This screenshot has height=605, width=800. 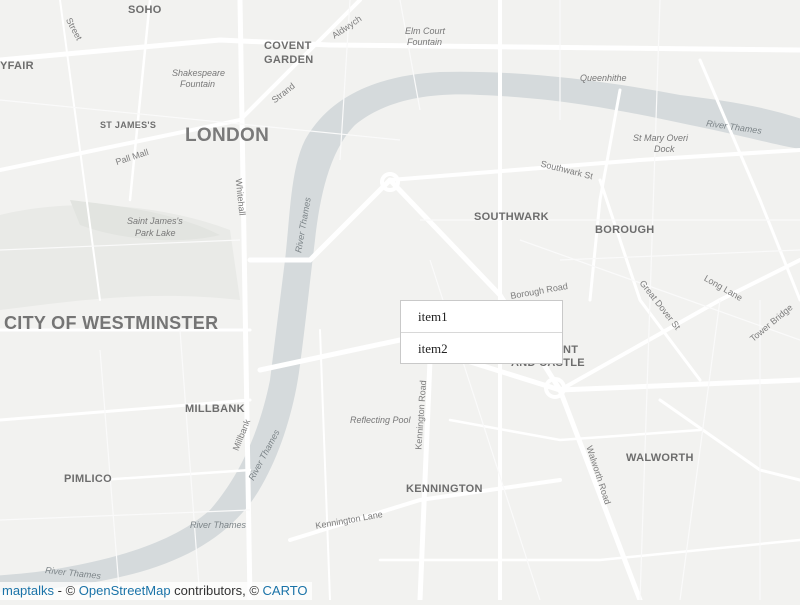 I want to click on label-reflecting-pool: Reflecting Pool, so click(x=380, y=420).